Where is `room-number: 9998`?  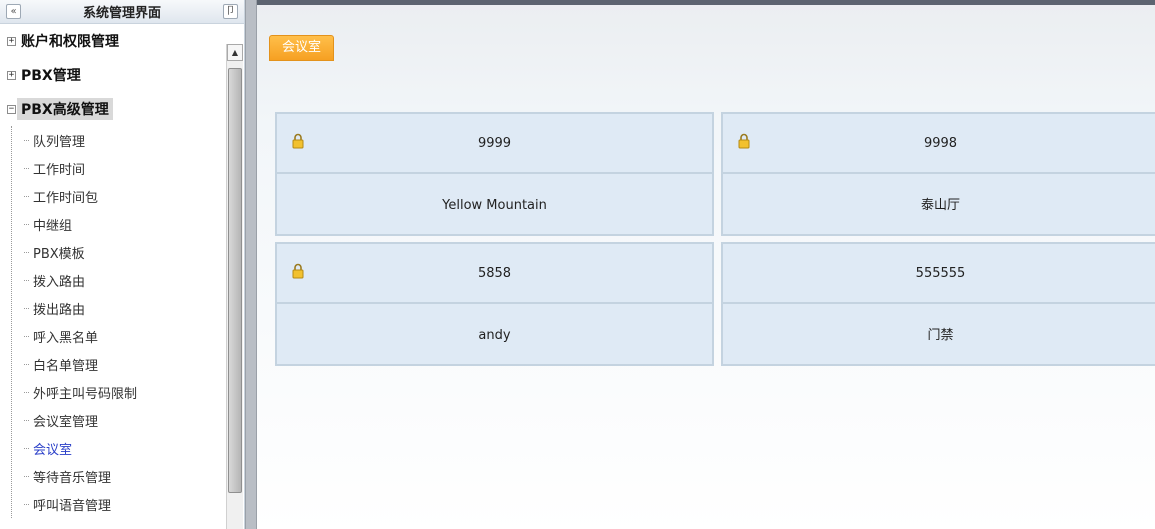 room-number: 9998 is located at coordinates (940, 143).